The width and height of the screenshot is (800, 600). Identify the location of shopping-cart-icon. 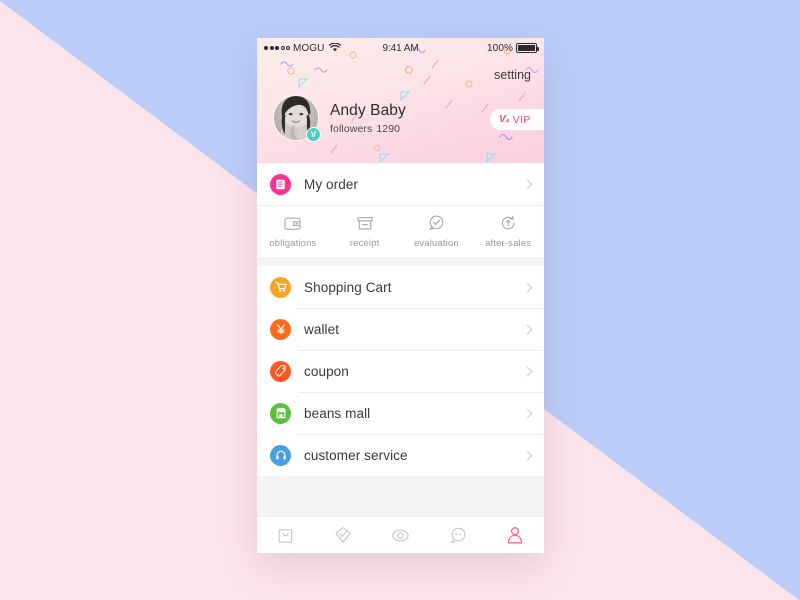
(280, 287).